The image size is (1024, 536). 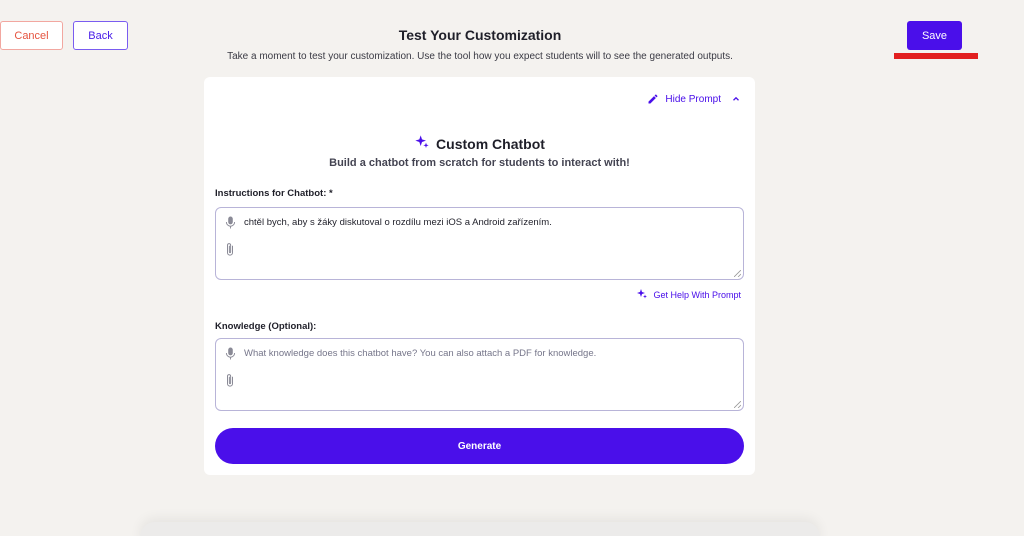 I want to click on annotation-underline, so click(x=936, y=56).